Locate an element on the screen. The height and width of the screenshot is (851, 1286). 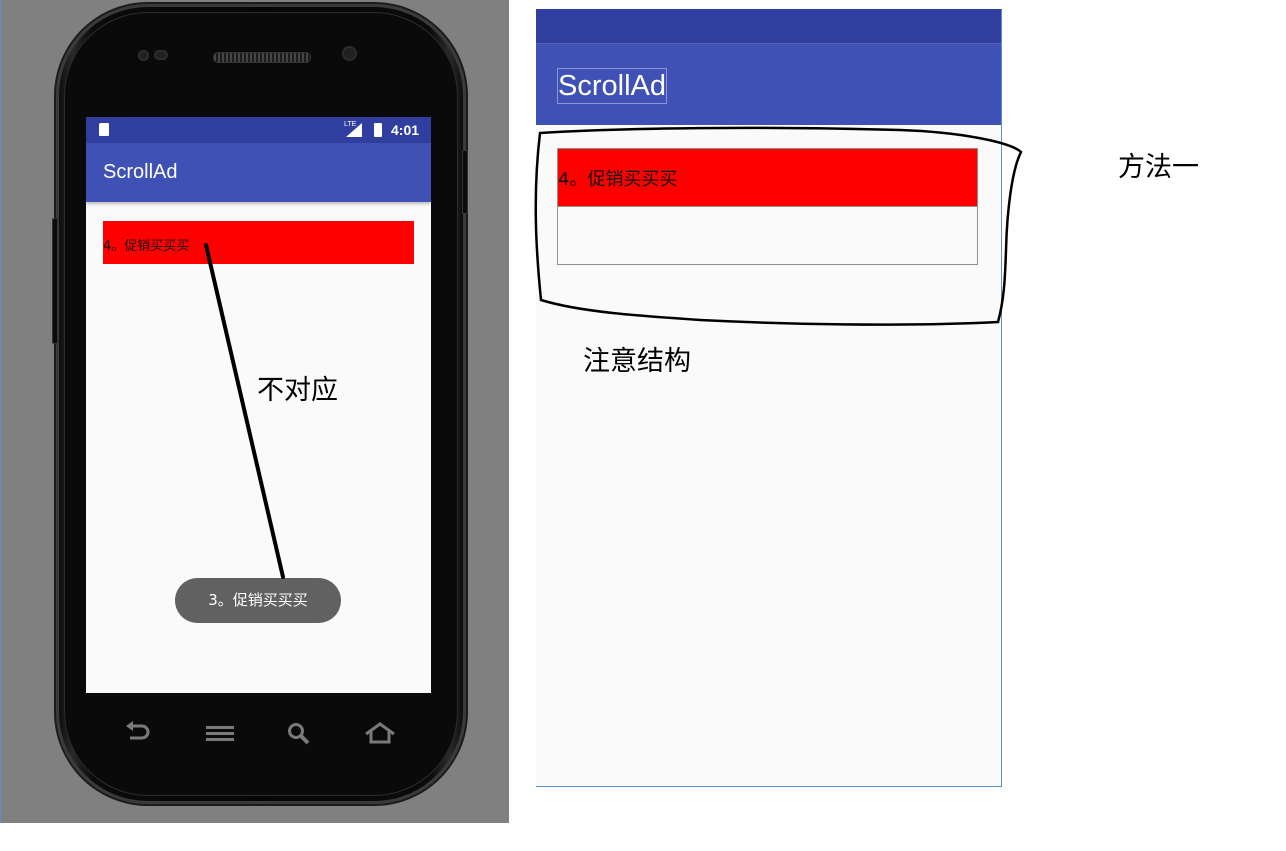
scroll-ad-banner: 4。促销买买买 is located at coordinates (258, 242).